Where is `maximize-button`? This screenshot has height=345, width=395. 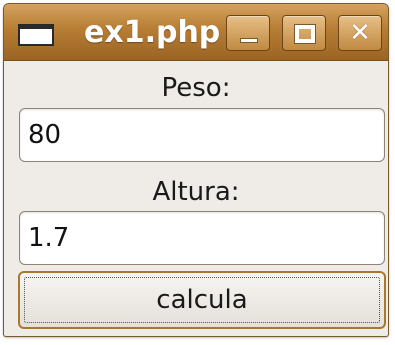 maximize-button is located at coordinates (304, 33).